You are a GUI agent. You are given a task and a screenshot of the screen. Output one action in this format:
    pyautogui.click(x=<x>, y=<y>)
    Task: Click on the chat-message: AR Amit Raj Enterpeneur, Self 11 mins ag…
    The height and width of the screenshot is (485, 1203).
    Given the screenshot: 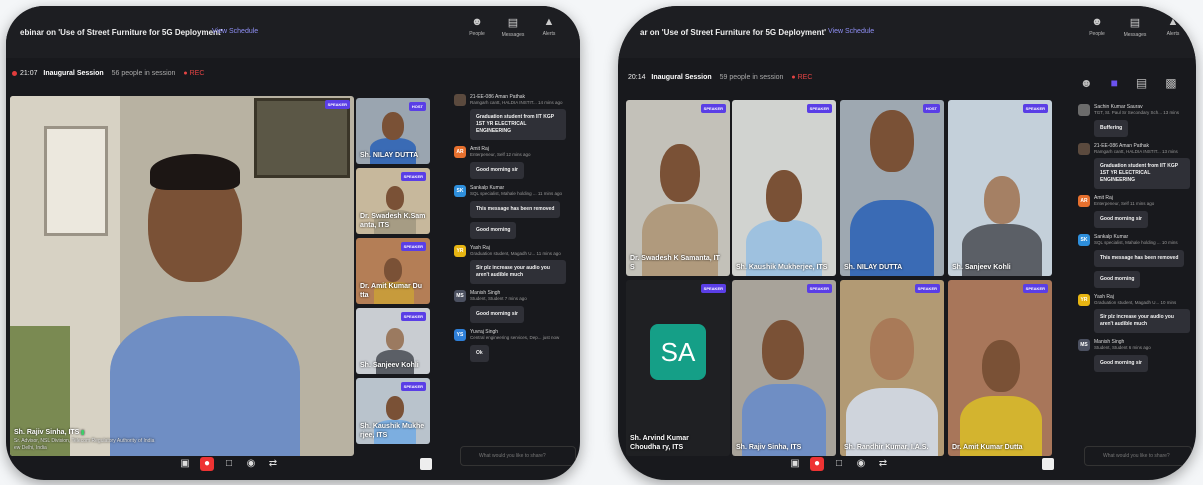 What is the action you would take?
    pyautogui.click(x=1136, y=211)
    